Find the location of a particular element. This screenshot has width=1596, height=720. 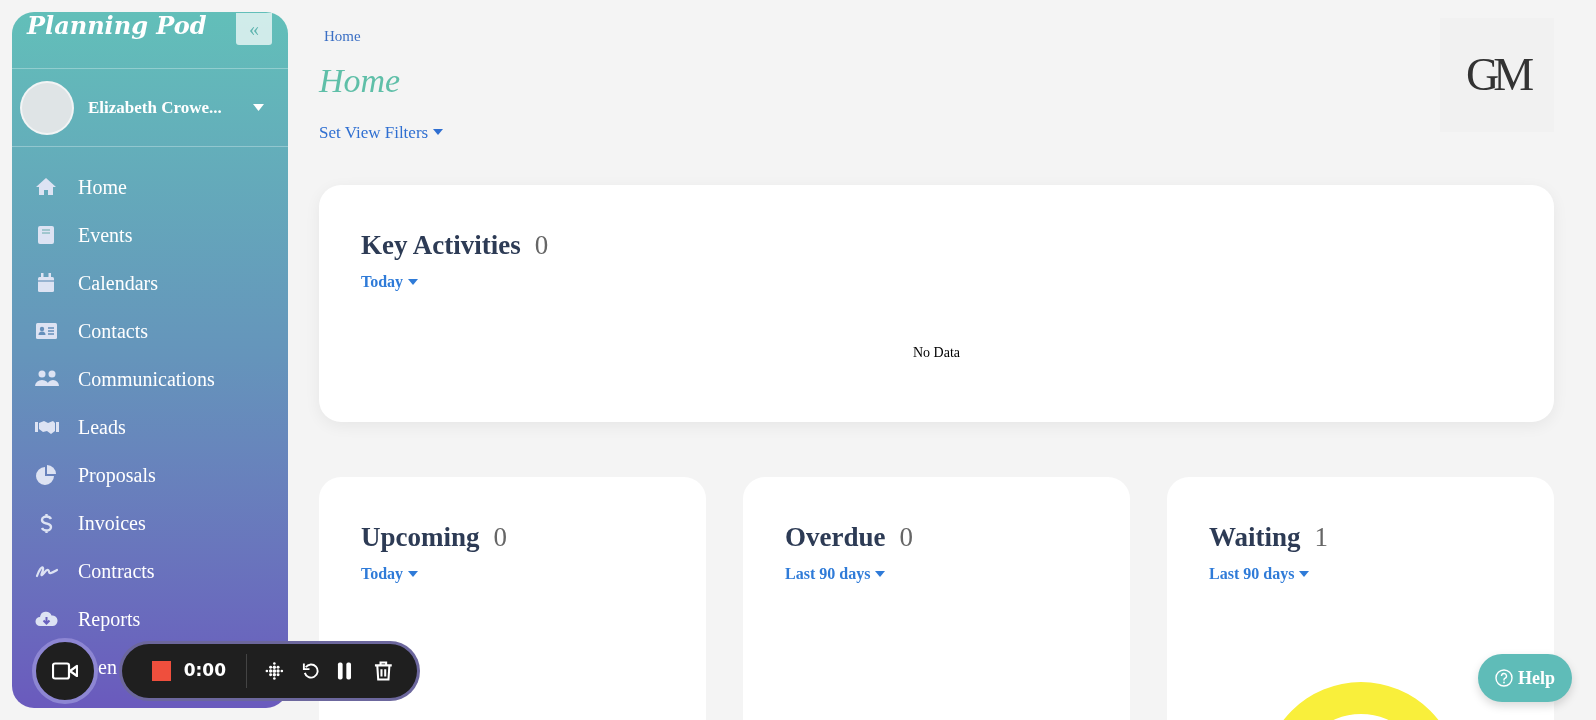

page-title: Home is located at coordinates (360, 80).